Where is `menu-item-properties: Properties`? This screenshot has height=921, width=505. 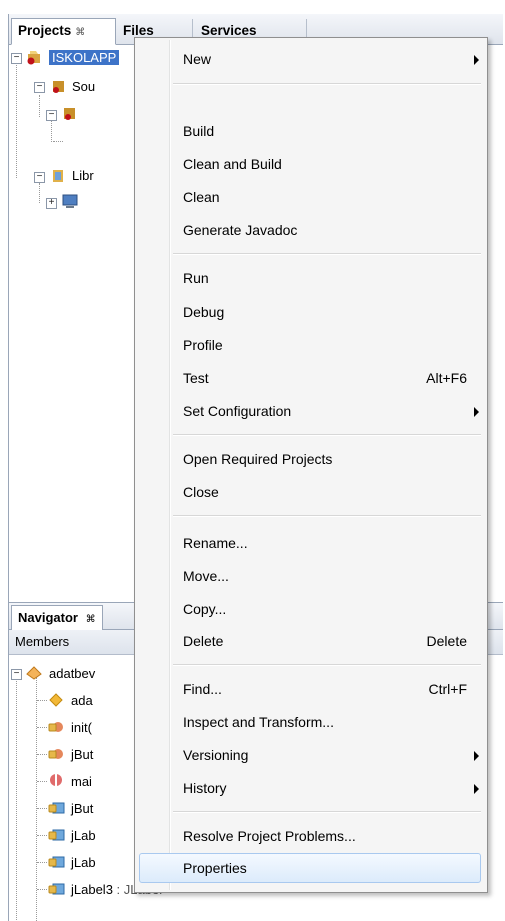
menu-item-properties: Properties is located at coordinates (310, 868).